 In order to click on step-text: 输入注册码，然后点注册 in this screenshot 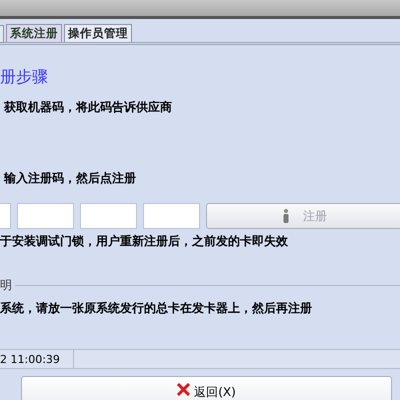, I will do `click(70, 178)`.